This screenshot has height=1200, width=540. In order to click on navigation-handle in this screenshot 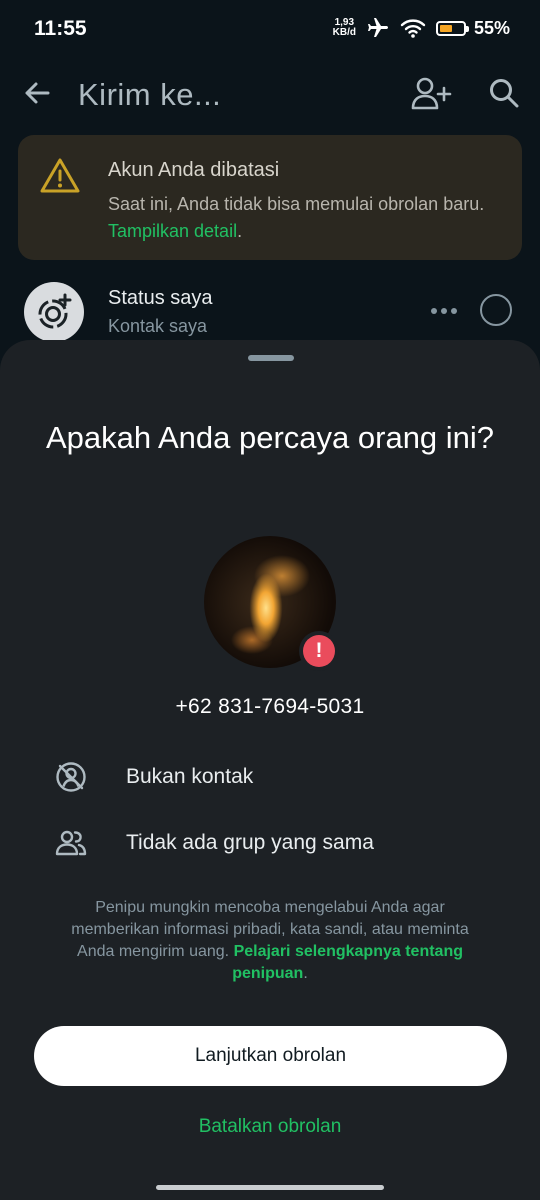, I will do `click(270, 1187)`.